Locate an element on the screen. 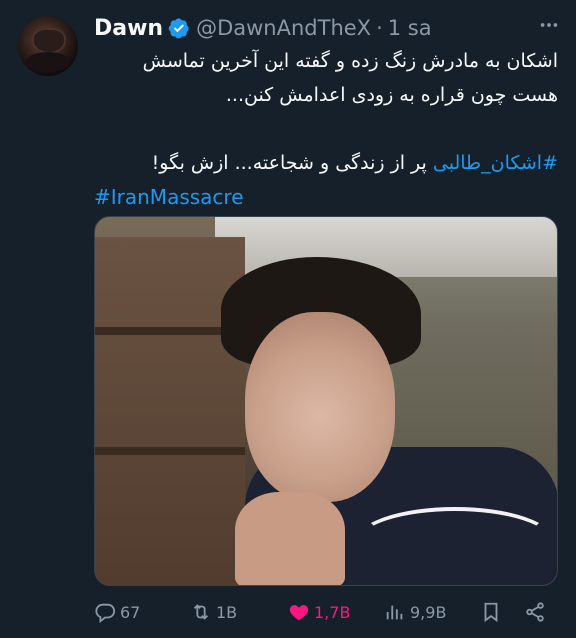  more-icon is located at coordinates (549, 28).